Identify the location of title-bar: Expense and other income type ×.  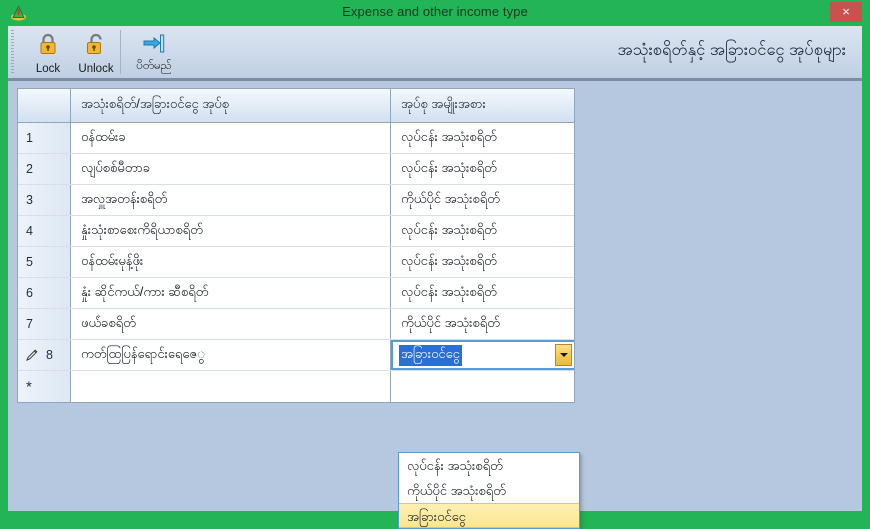
(435, 13).